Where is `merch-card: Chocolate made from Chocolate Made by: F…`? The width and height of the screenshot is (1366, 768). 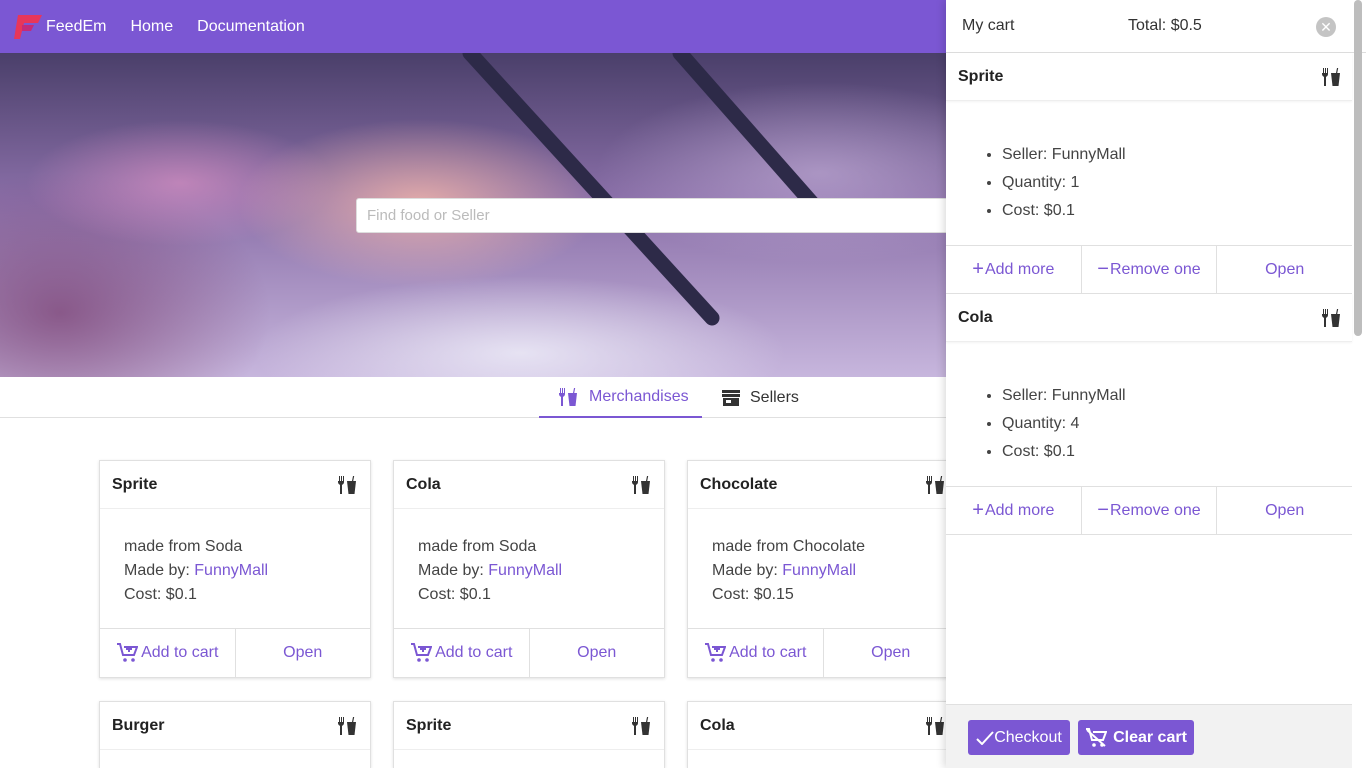 merch-card: Chocolate made from Chocolate Made by: F… is located at coordinates (823, 569).